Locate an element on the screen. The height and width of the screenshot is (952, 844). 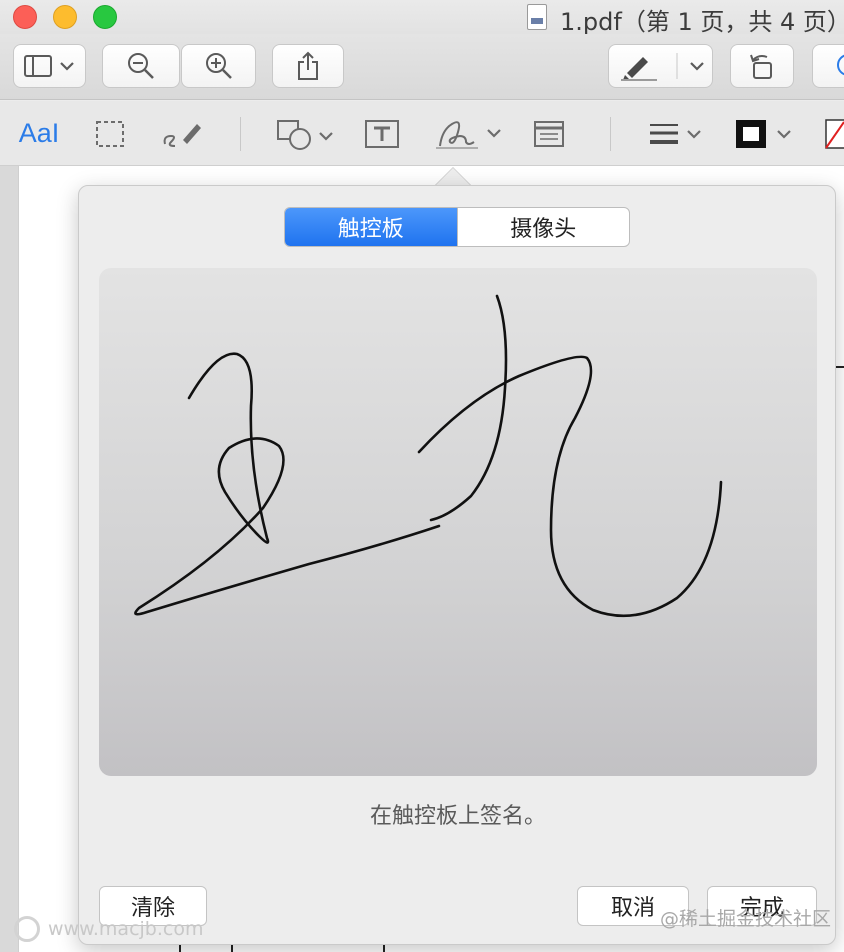
sidebar-toggle-button is located at coordinates (49, 66).